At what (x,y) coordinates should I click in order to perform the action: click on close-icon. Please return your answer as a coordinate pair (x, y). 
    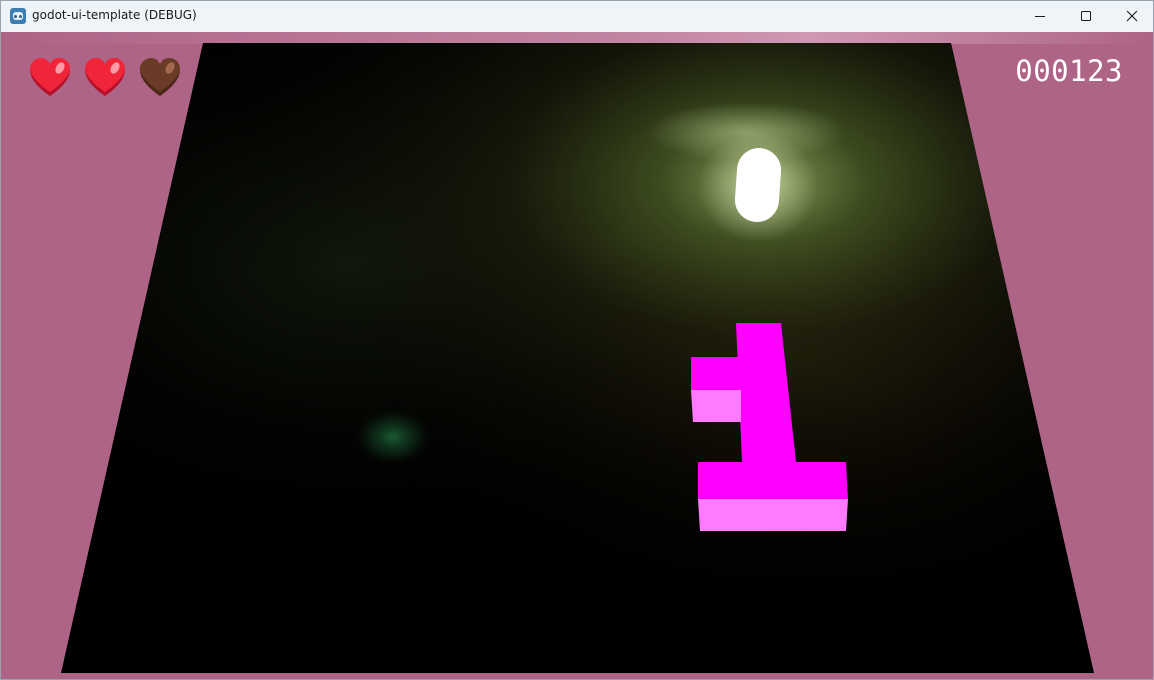
    Looking at the image, I should click on (1132, 16).